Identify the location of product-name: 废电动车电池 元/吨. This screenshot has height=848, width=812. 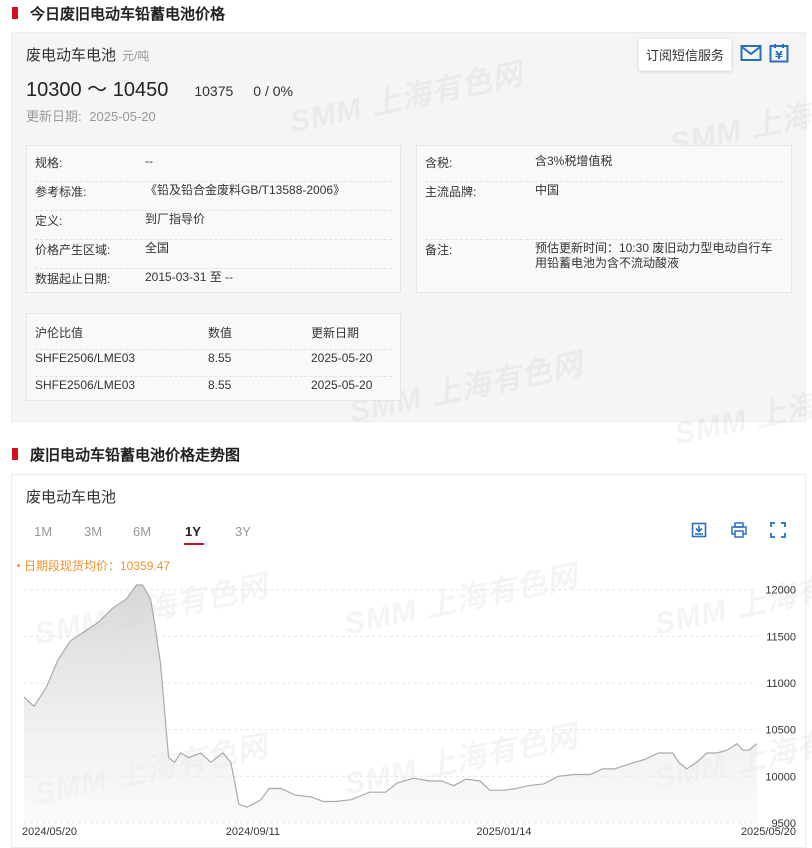
(87, 54).